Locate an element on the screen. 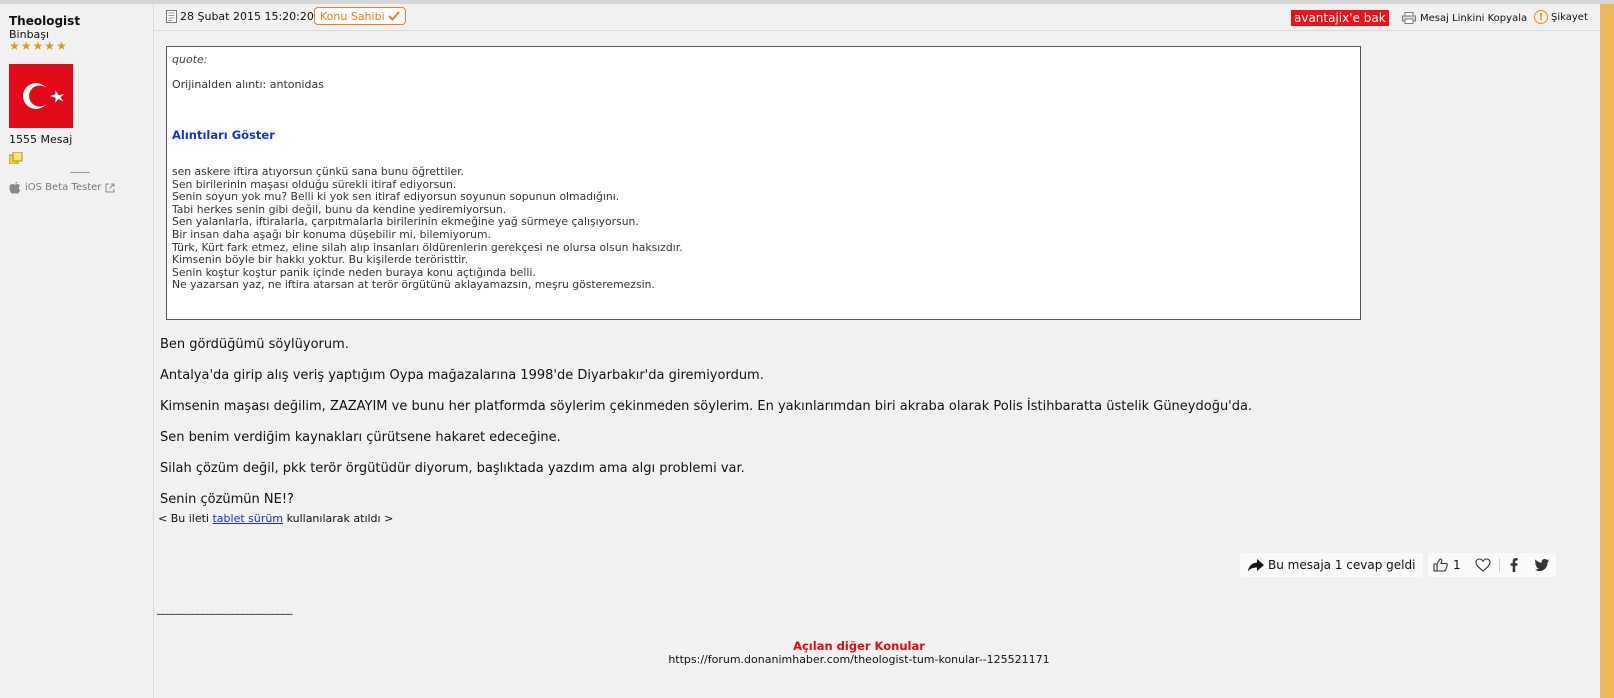  divider is located at coordinates (80, 172).